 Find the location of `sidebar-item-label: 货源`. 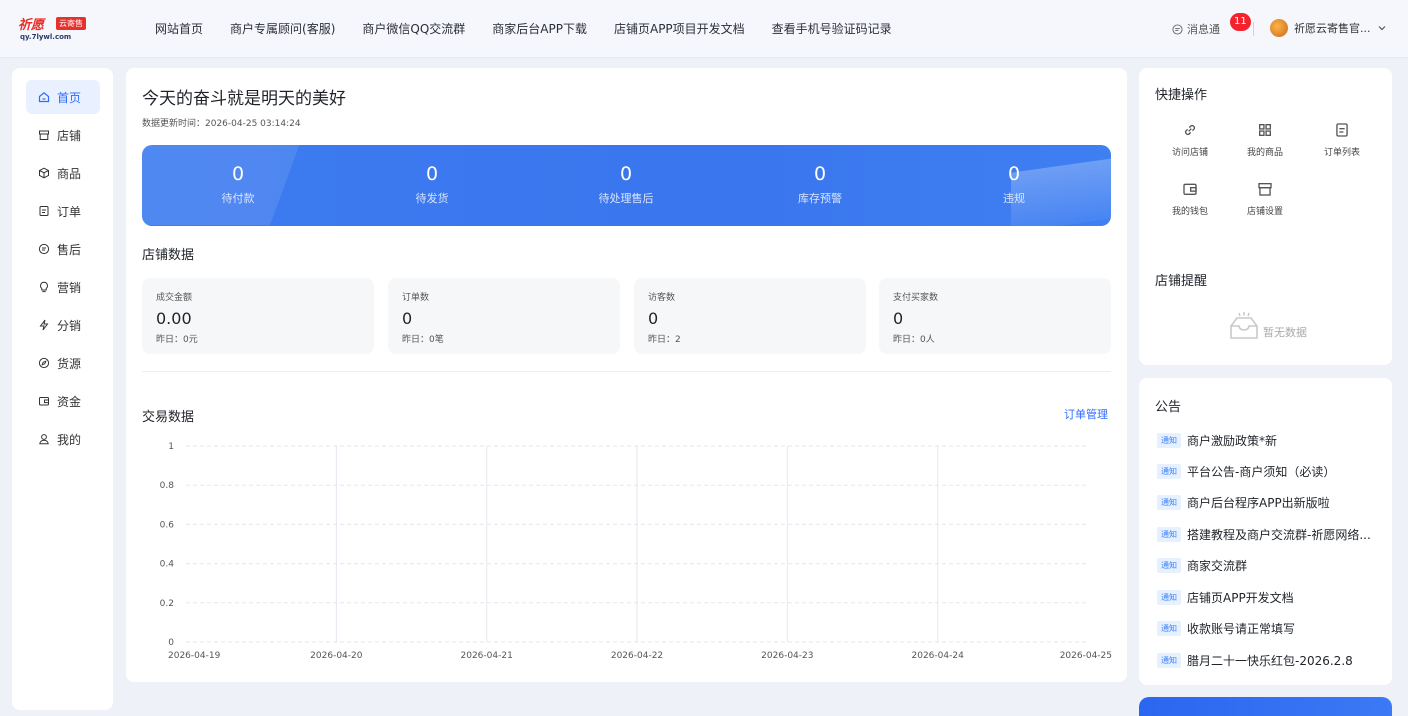

sidebar-item-label: 货源 is located at coordinates (69, 363).